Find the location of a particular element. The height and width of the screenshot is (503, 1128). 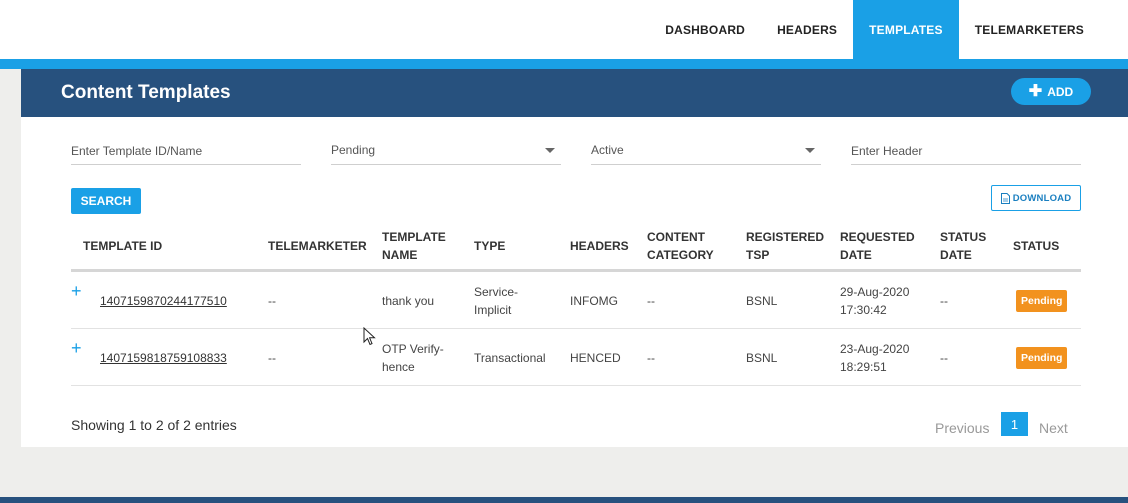

template-id-link: 1407159870244177510 is located at coordinates (163, 301).